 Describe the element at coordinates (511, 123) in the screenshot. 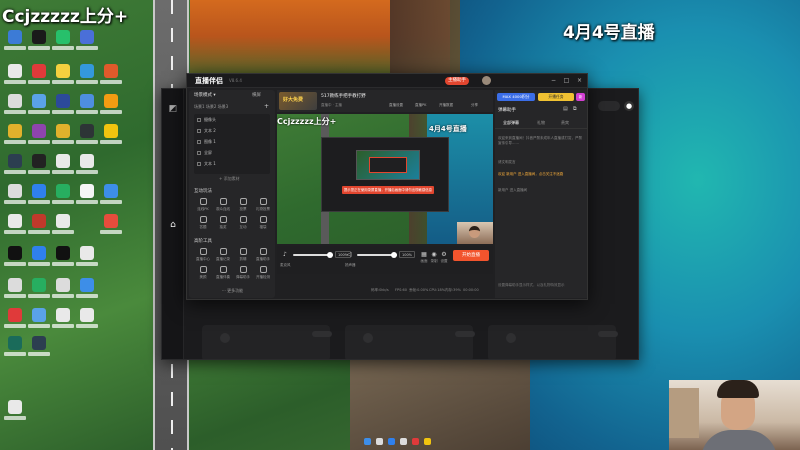

I see `tab-all: 全部弹幕` at that location.